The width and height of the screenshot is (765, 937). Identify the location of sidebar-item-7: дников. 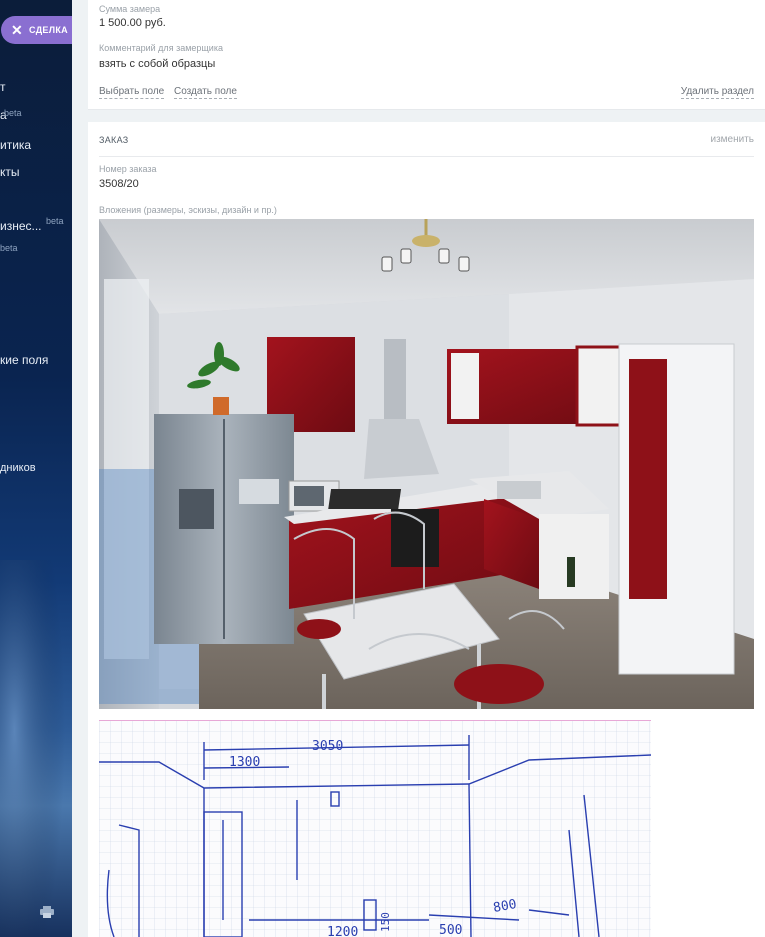
(18, 468).